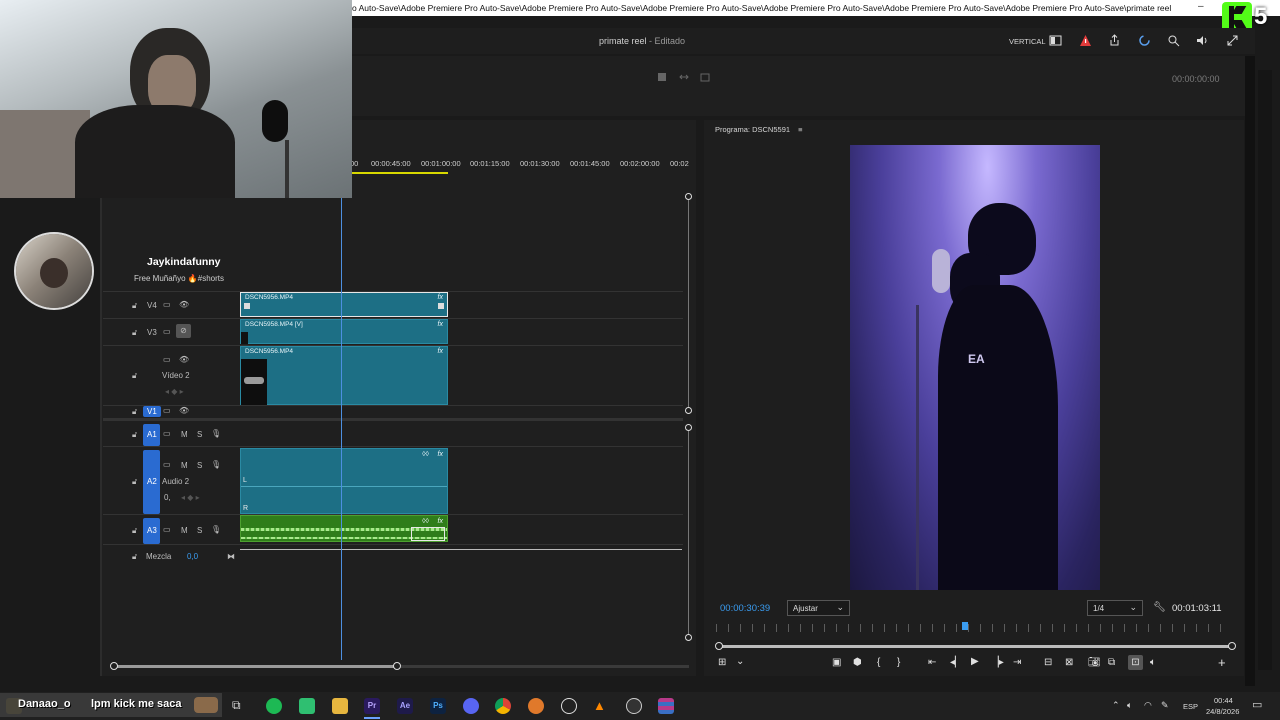 The image size is (1280, 720). Describe the element at coordinates (857, 662) in the screenshot. I see `add-marker-icon: ⬢` at that location.